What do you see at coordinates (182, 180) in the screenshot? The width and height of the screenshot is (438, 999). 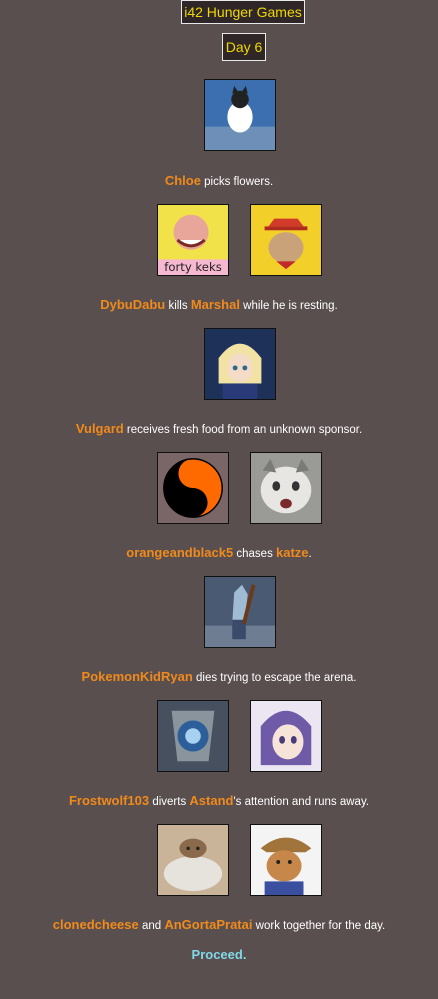 I see `player-name: Chloe` at bounding box center [182, 180].